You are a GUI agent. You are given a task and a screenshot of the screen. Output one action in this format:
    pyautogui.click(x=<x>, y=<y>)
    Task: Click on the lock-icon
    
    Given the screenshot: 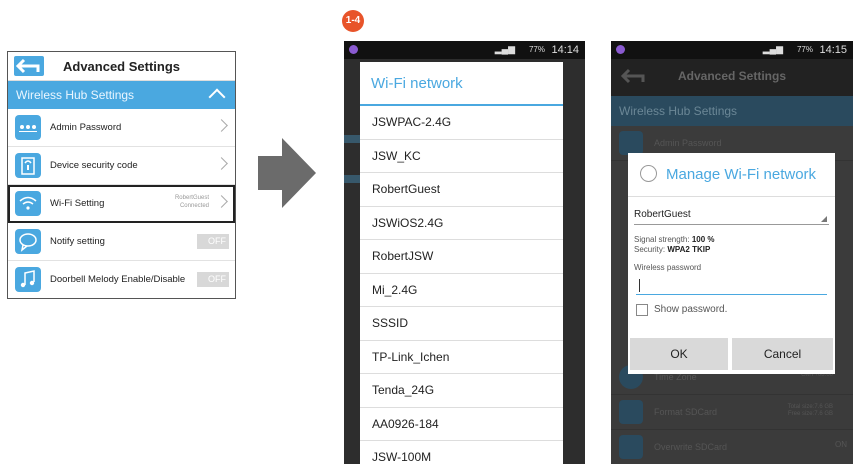 What is the action you would take?
    pyautogui.click(x=28, y=165)
    